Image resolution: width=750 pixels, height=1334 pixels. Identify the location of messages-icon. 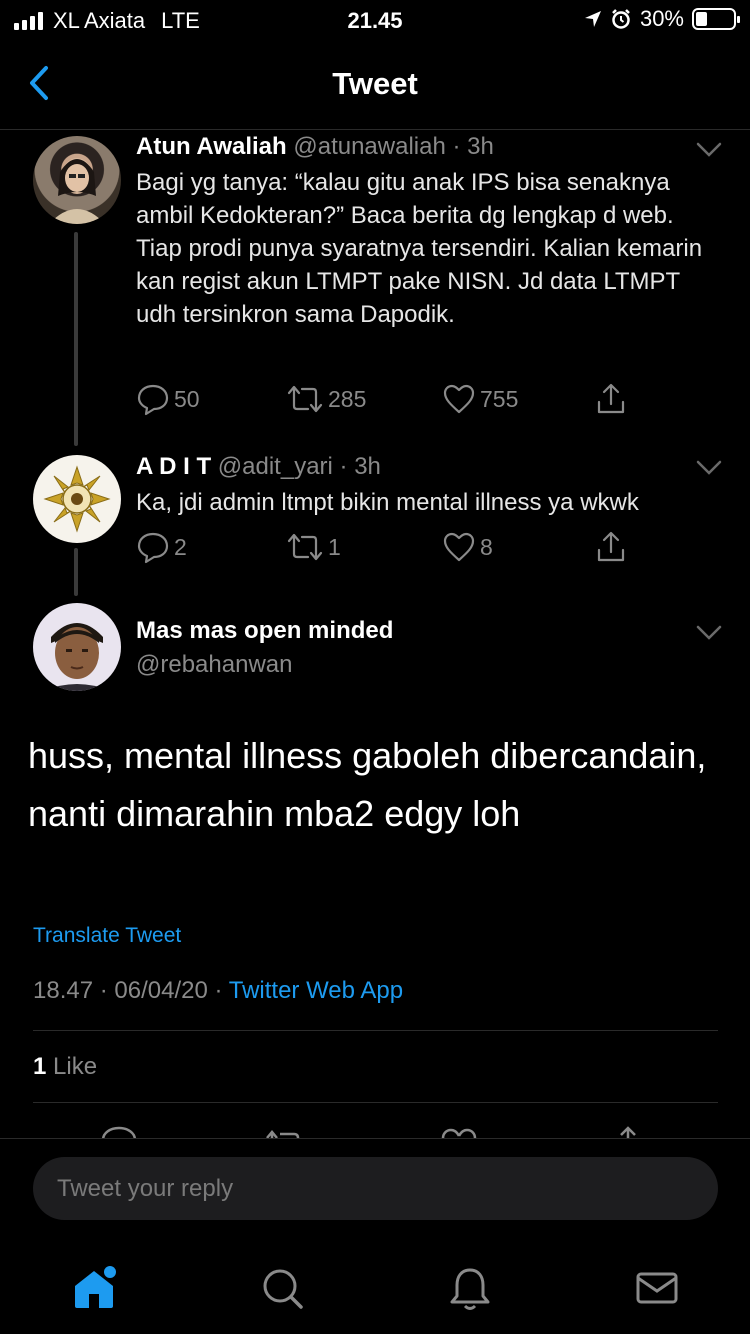
(657, 1288).